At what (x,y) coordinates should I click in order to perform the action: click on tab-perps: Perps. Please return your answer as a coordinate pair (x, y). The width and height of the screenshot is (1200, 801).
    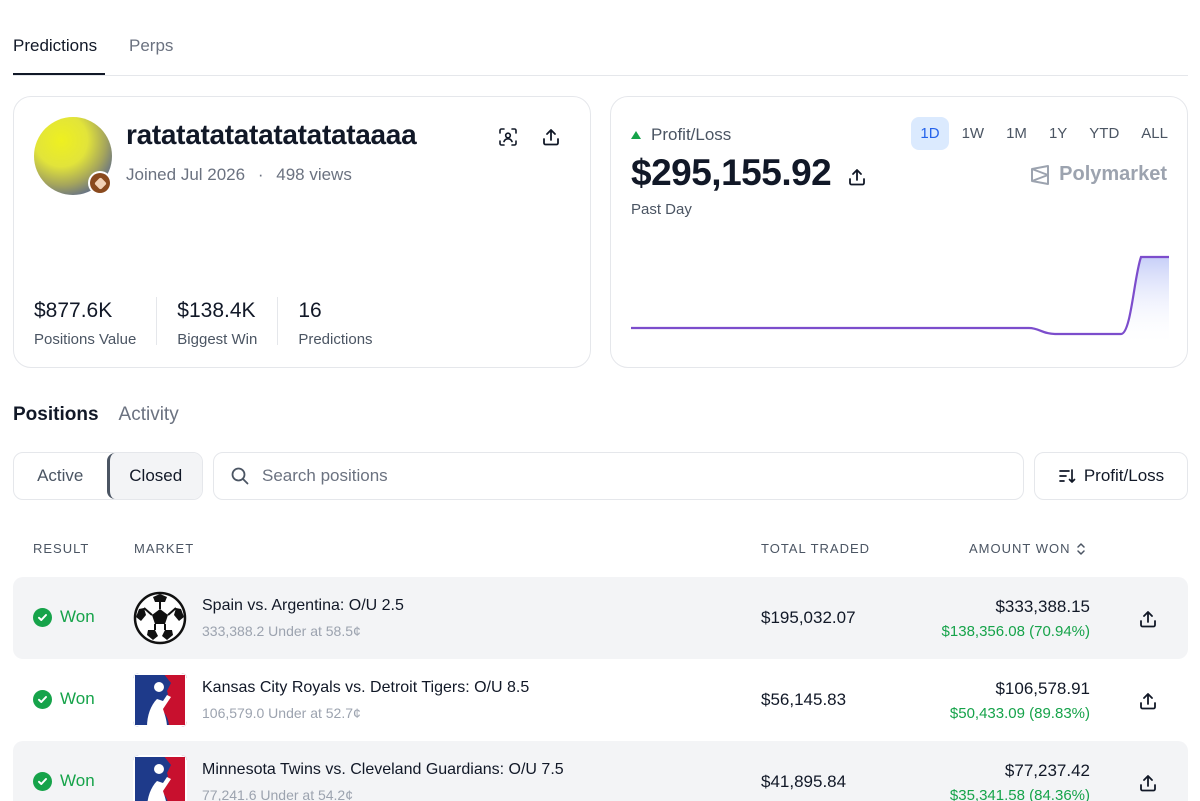
    Looking at the image, I should click on (151, 46).